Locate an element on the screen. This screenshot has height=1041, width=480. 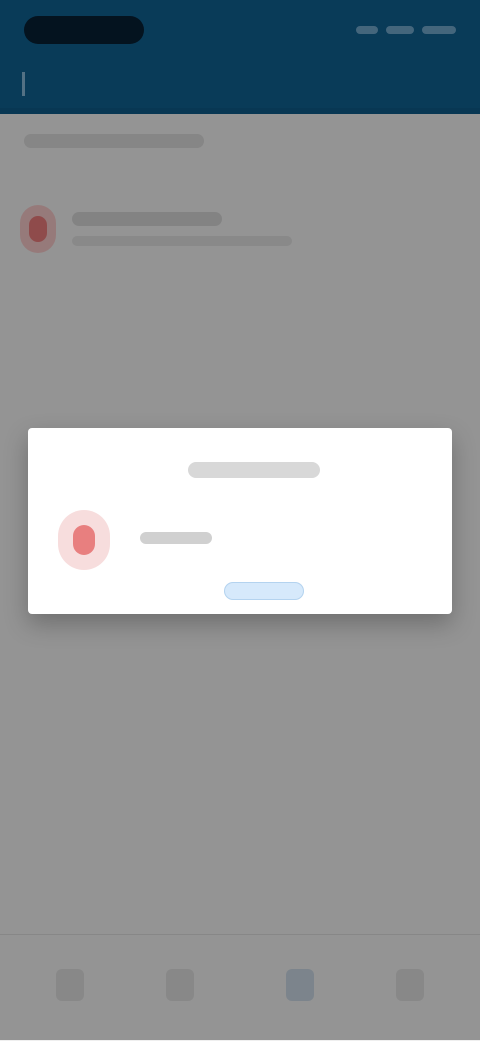
dialog-title is located at coordinates (254, 470).